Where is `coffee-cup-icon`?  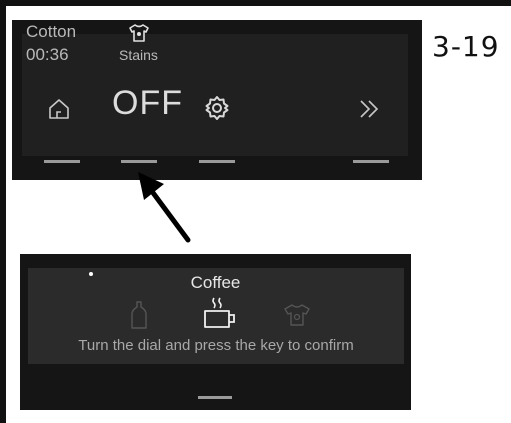 coffee-cup-icon is located at coordinates (219, 313).